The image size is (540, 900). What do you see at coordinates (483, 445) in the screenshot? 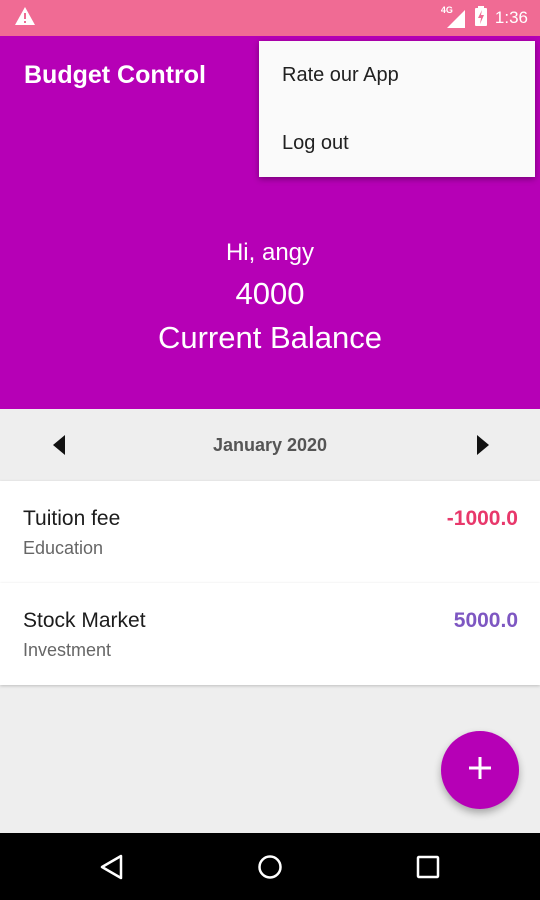
I see `arrow-right-icon` at bounding box center [483, 445].